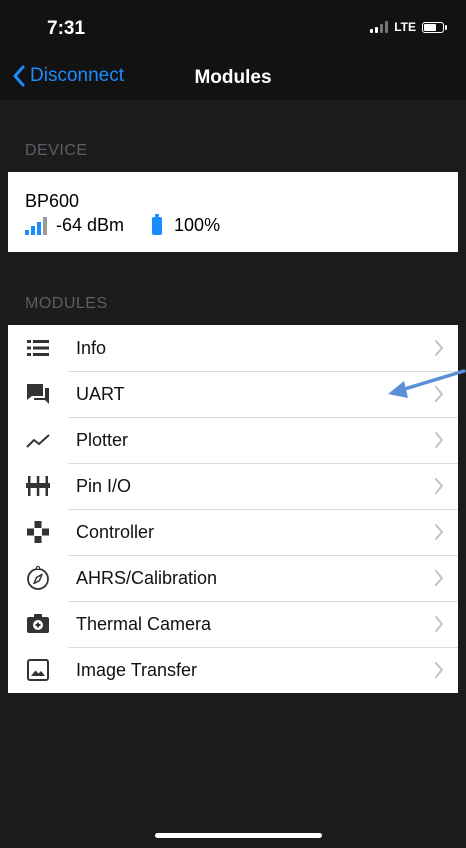 The image size is (466, 848). What do you see at coordinates (38, 441) in the screenshot?
I see `chart-line-icon` at bounding box center [38, 441].